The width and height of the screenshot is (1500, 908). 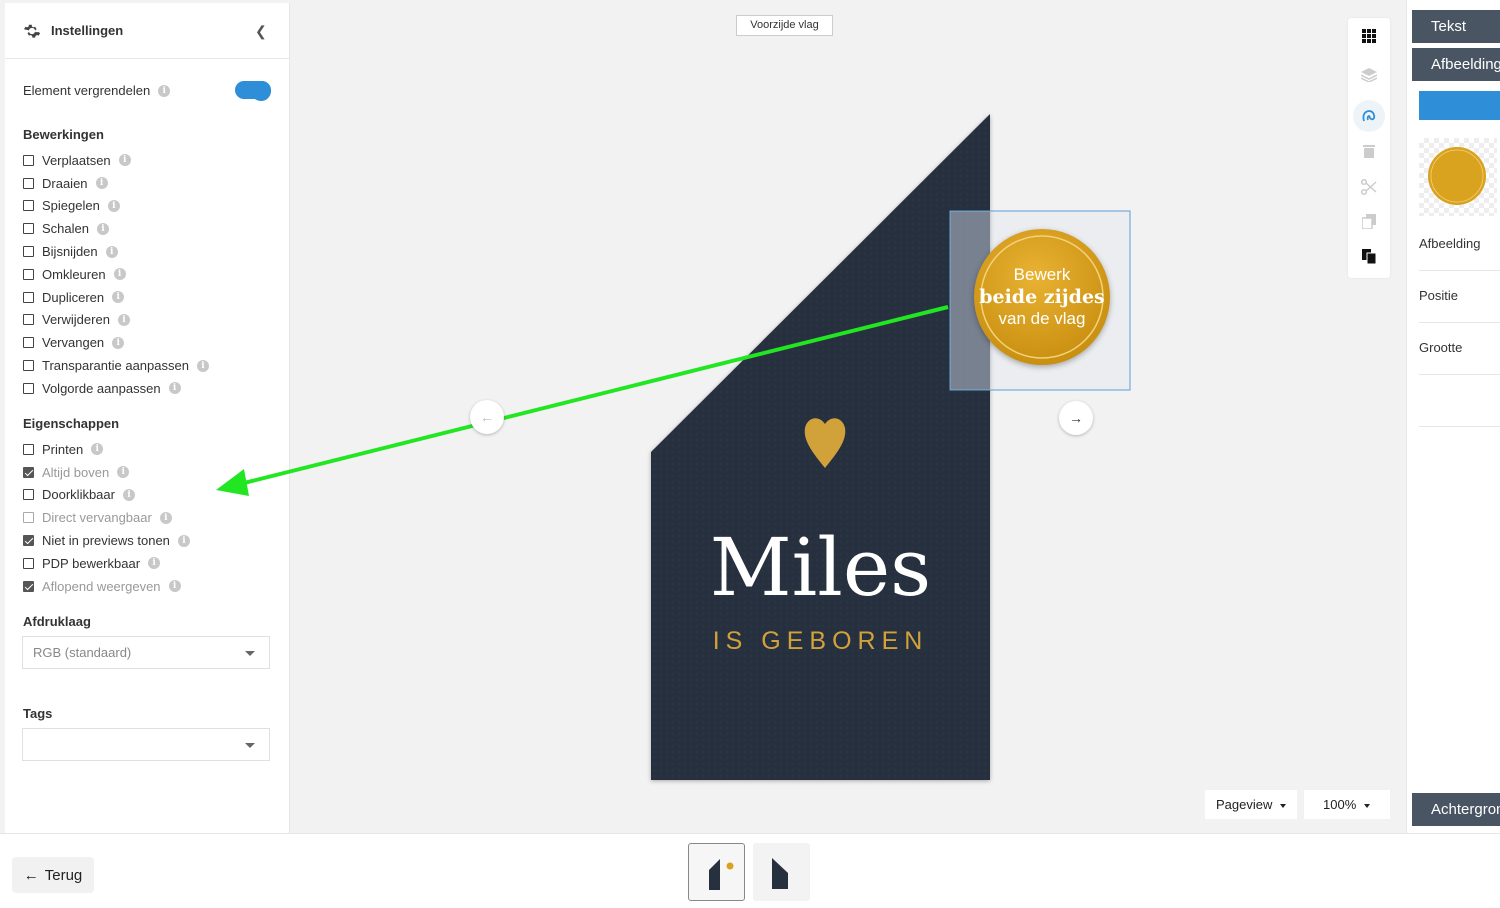 I want to click on text-tab: Tekst, so click(x=1456, y=26).